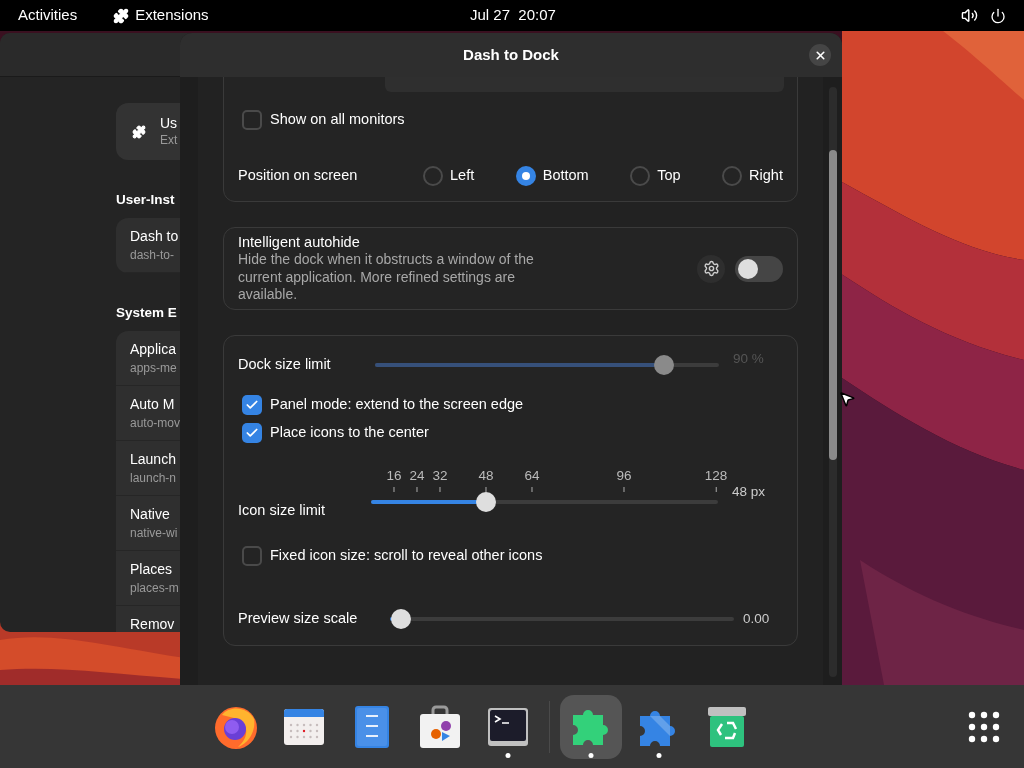 The width and height of the screenshot is (1024, 768). Describe the element at coordinates (532, 476) in the screenshot. I see `tick-label: 64` at that location.